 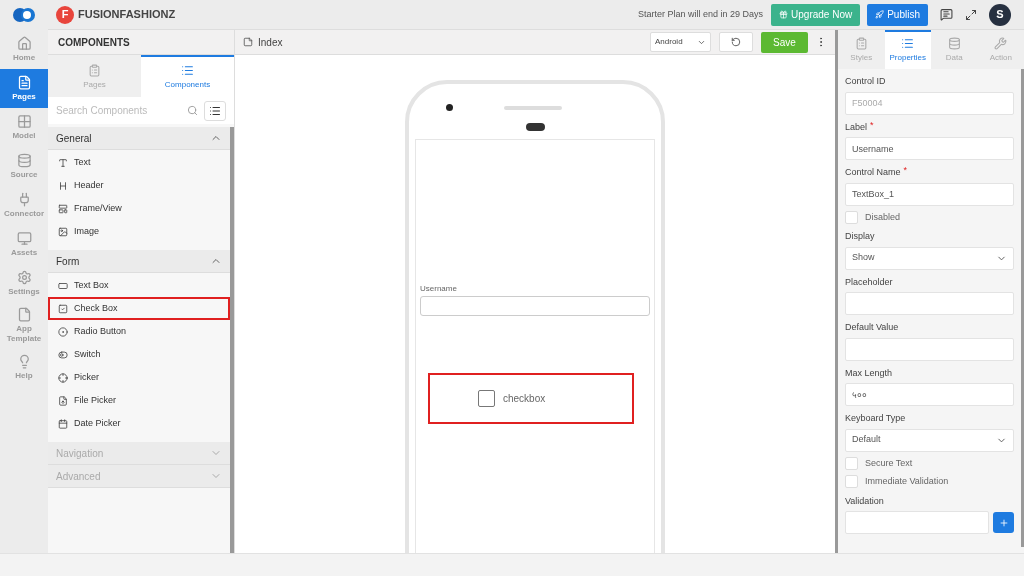 I want to click on home-icon, so click(x=24, y=43).